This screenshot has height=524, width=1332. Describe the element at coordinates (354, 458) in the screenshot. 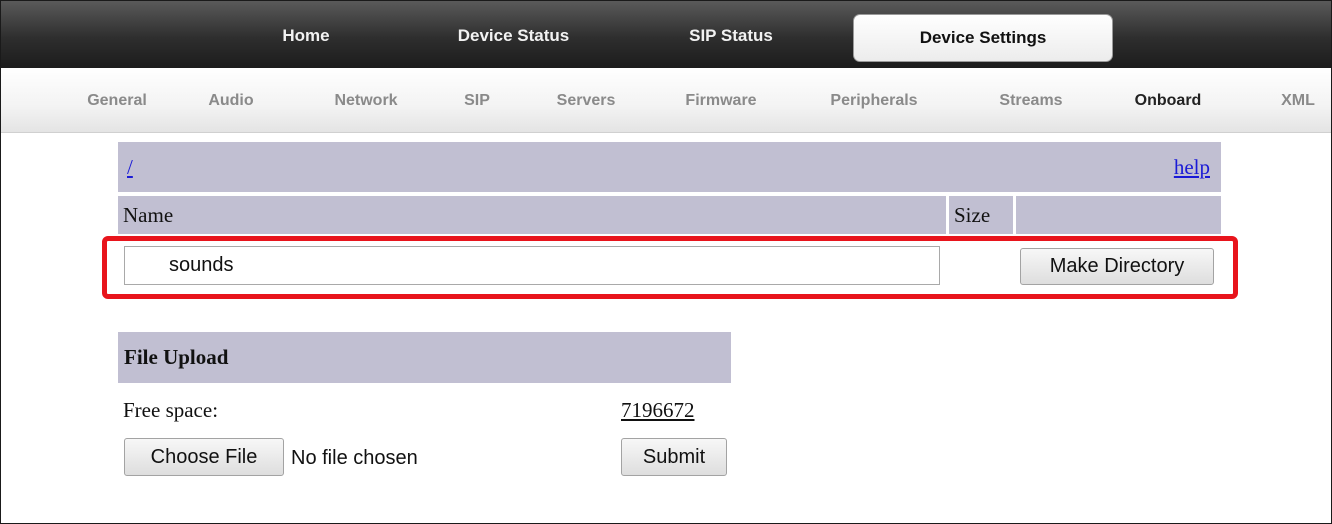

I see `no-file-chosen-text: No file chosen` at that location.